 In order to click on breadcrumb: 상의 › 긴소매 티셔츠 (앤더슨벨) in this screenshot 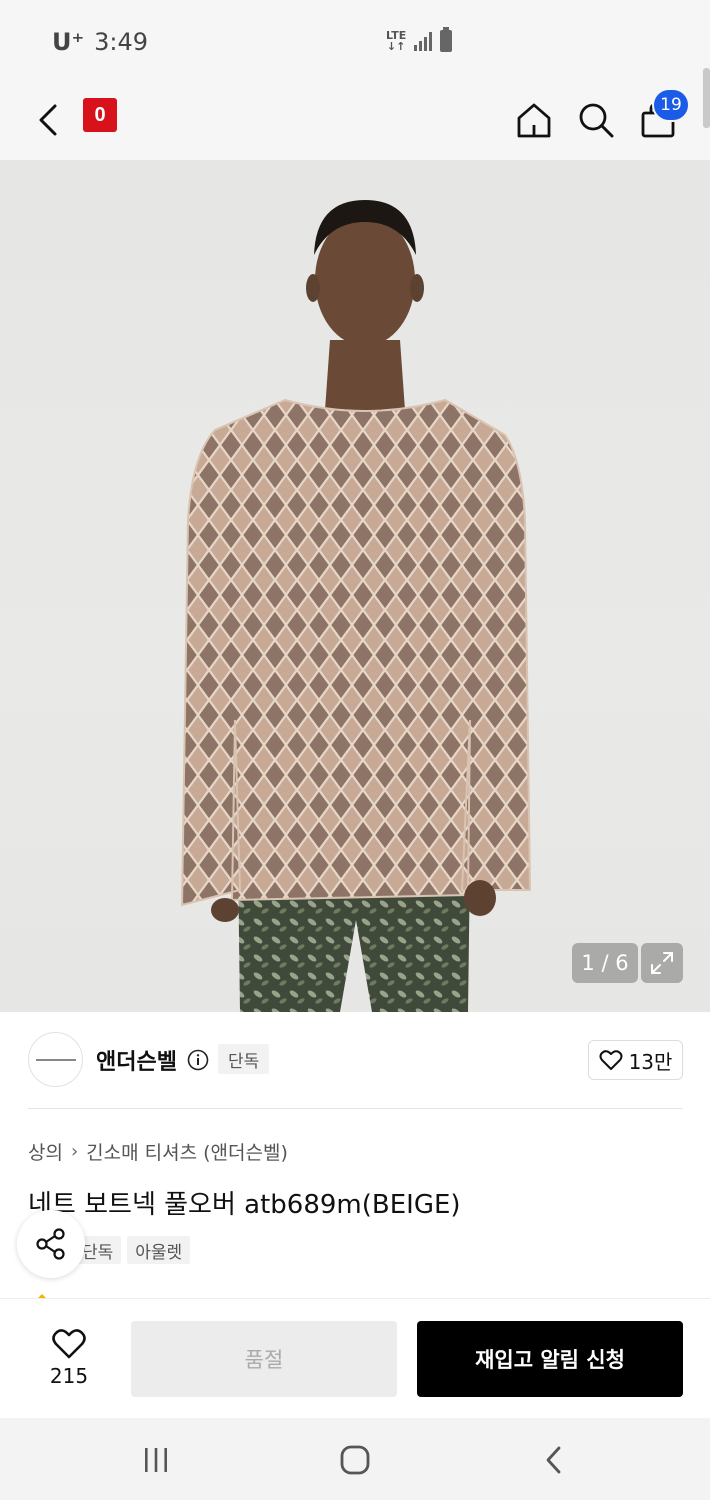, I will do `click(158, 1151)`.